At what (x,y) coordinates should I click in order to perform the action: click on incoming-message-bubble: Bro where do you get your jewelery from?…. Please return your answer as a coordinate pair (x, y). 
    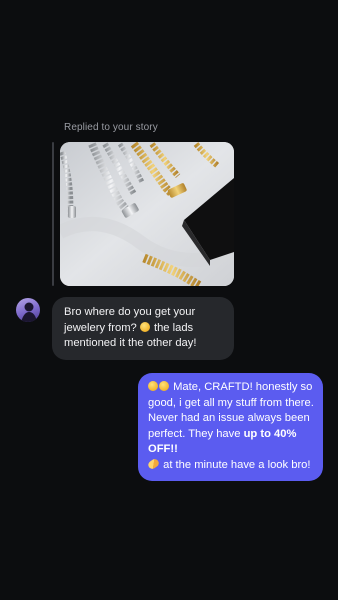
    Looking at the image, I should click on (143, 328).